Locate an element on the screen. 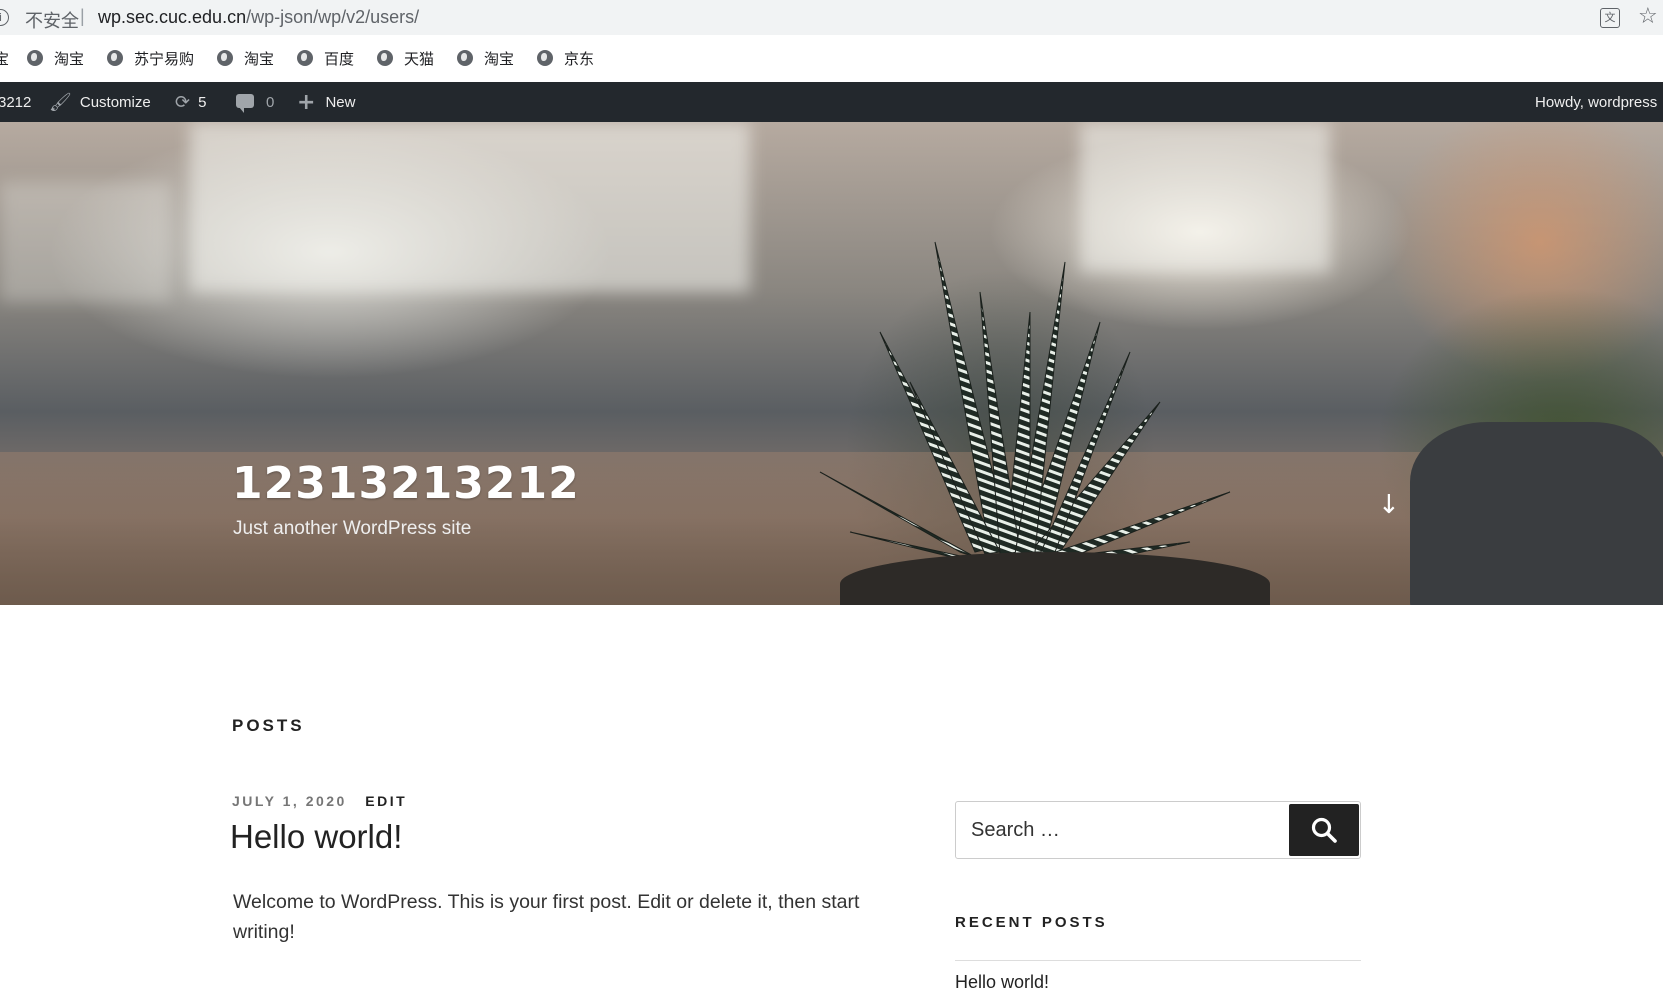 The width and height of the screenshot is (1663, 1008). adminbar-updates: ⟳ 5 is located at coordinates (190, 102).